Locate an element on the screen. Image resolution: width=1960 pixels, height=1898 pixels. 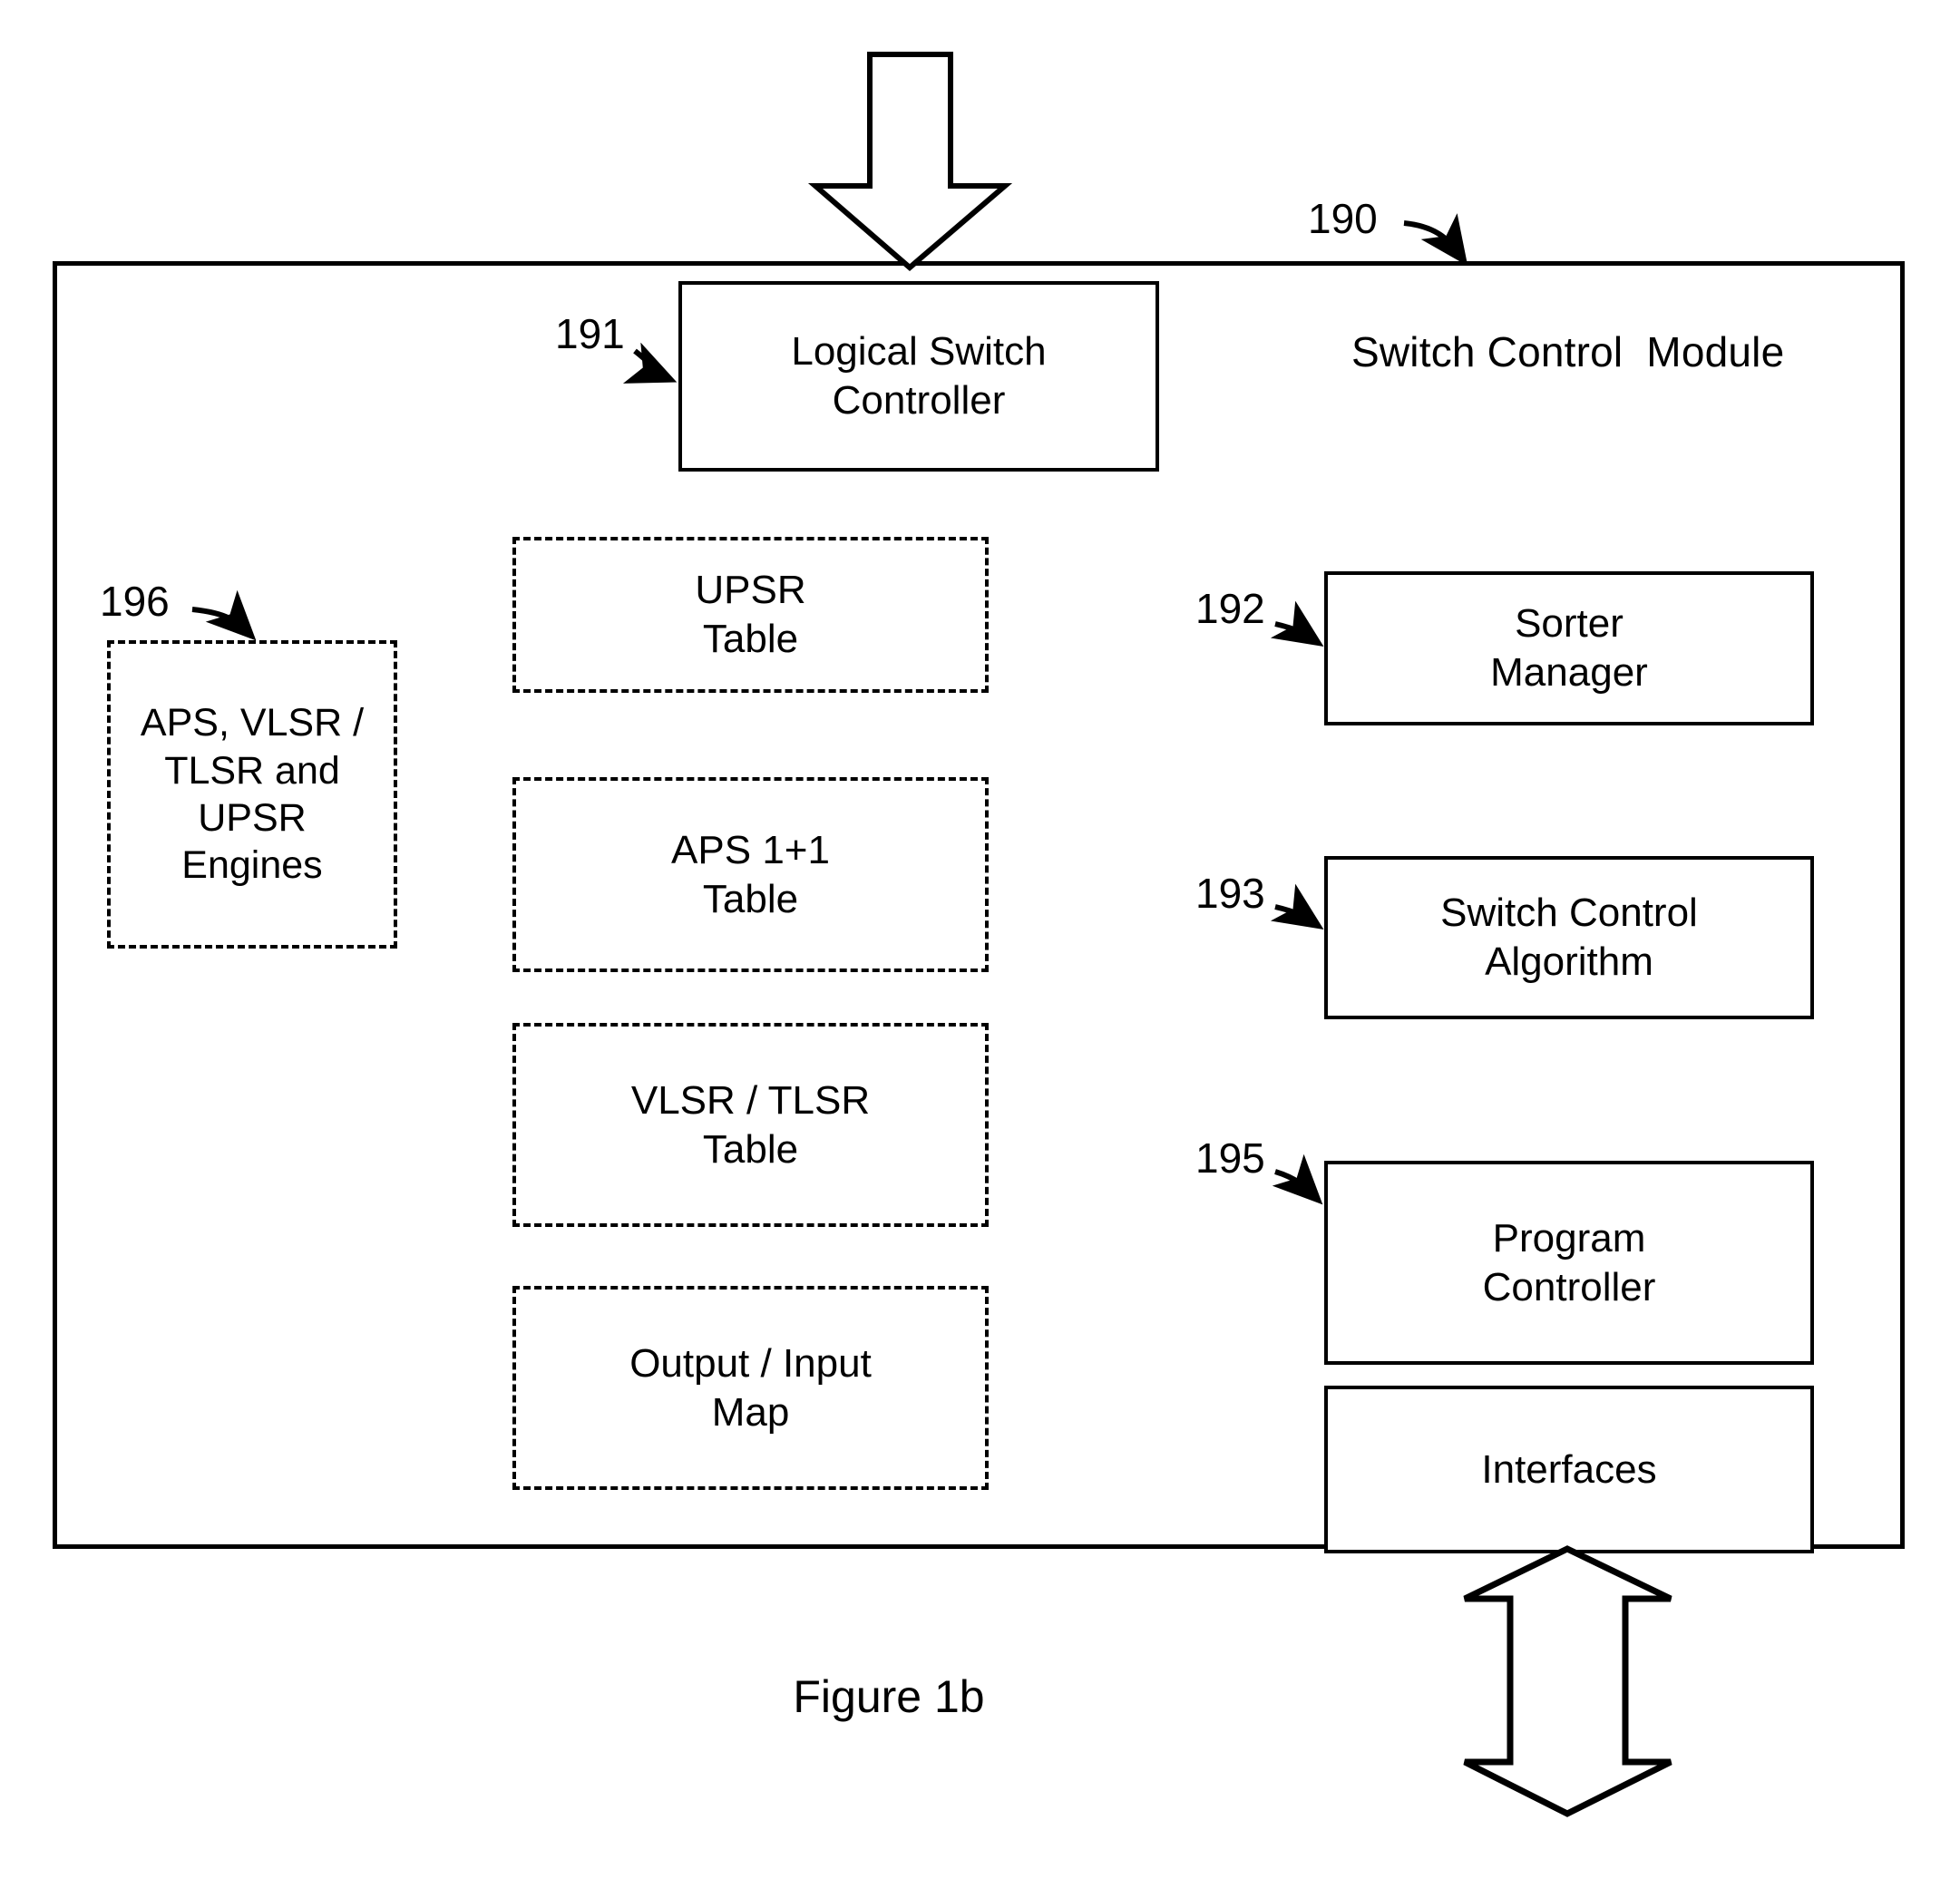
block-logical-switch-controller: Logical Switch Controller is located at coordinates (918, 376).